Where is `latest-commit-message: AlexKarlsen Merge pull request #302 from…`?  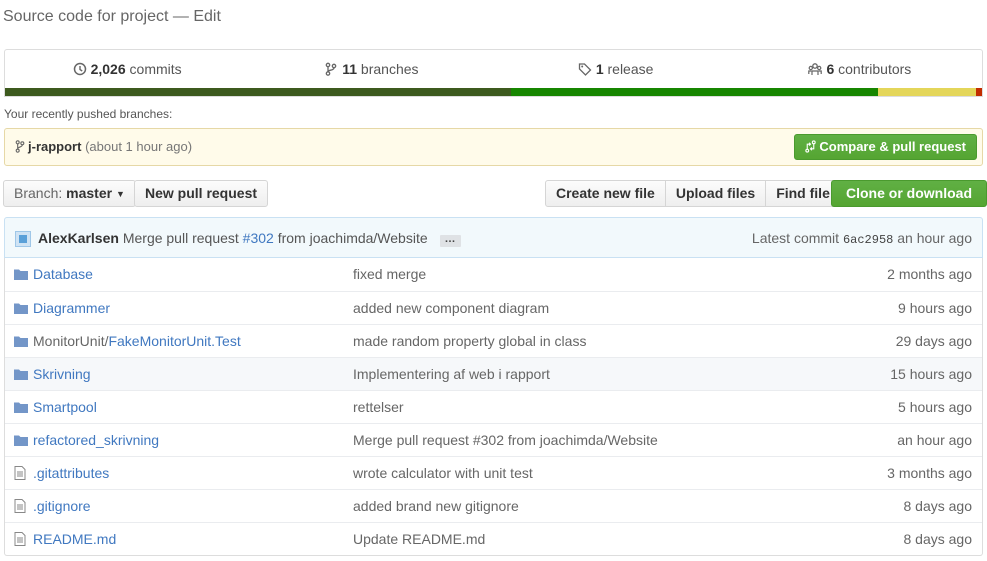 latest-commit-message: AlexKarlsen Merge pull request #302 from… is located at coordinates (249, 238).